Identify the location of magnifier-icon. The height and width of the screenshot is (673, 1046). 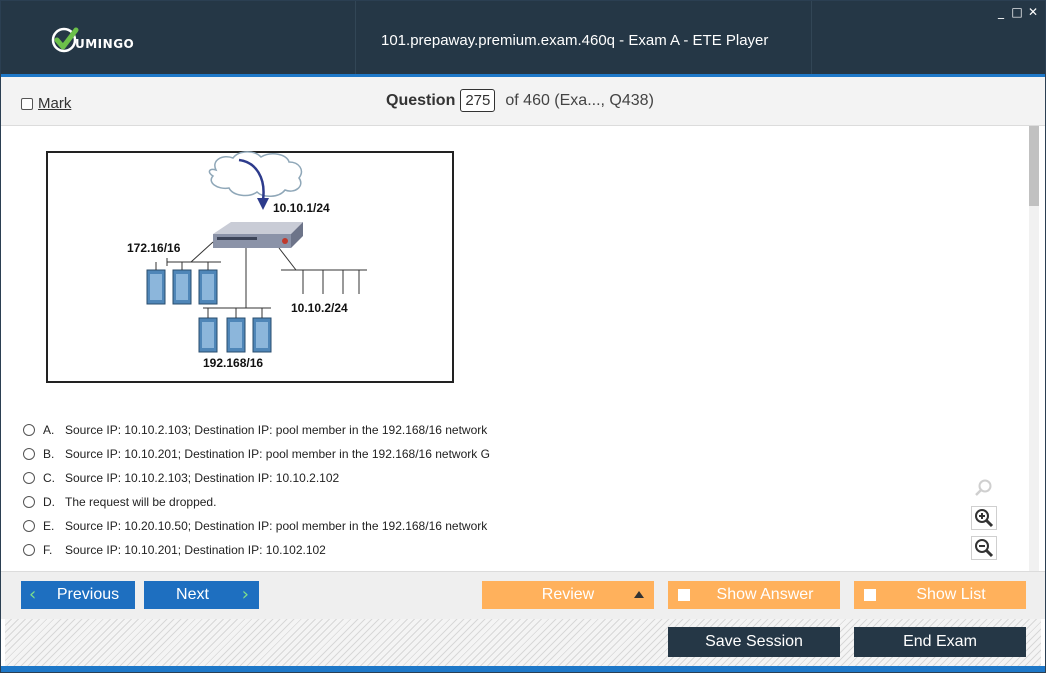
(983, 487).